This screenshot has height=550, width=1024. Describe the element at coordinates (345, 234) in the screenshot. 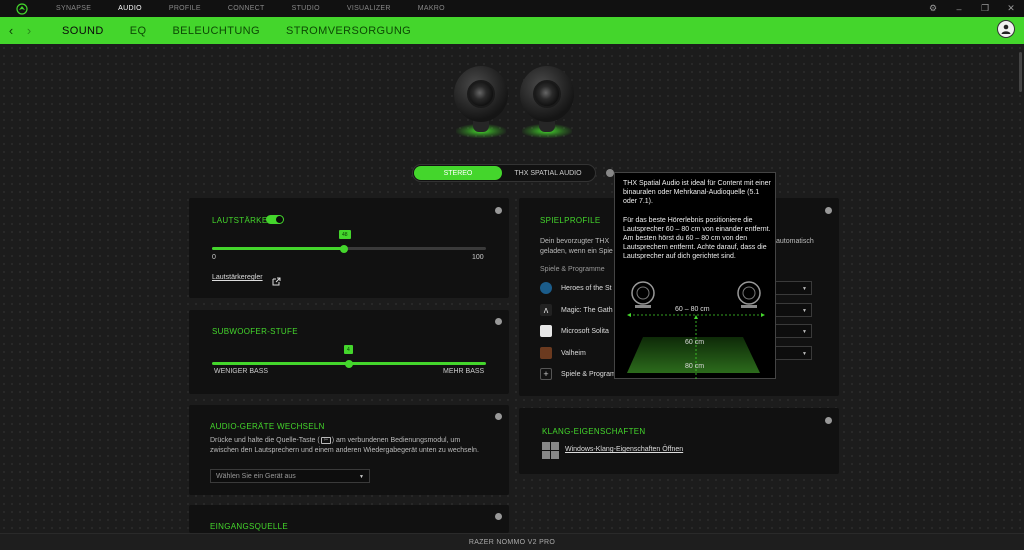

I see `volume-value-badge: 48` at that location.